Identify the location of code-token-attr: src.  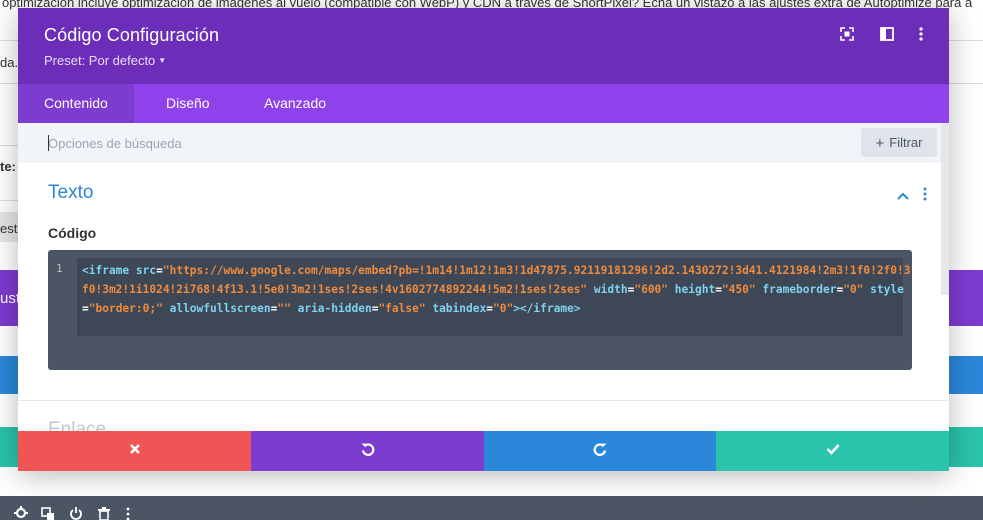
(146, 270).